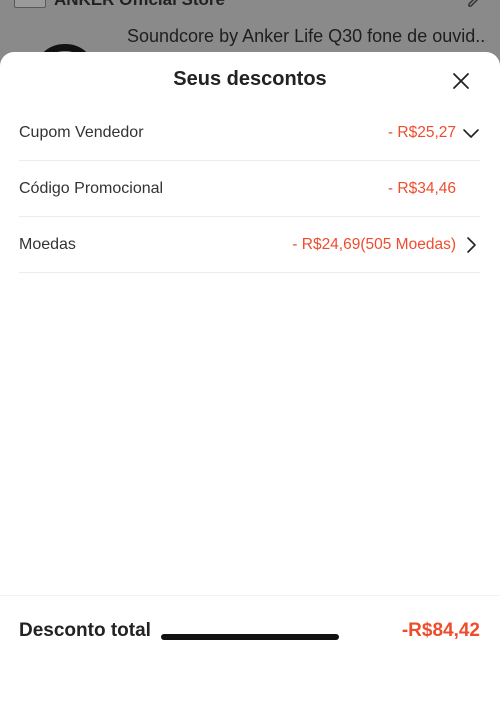  I want to click on total-label: Desconto total, so click(85, 630).